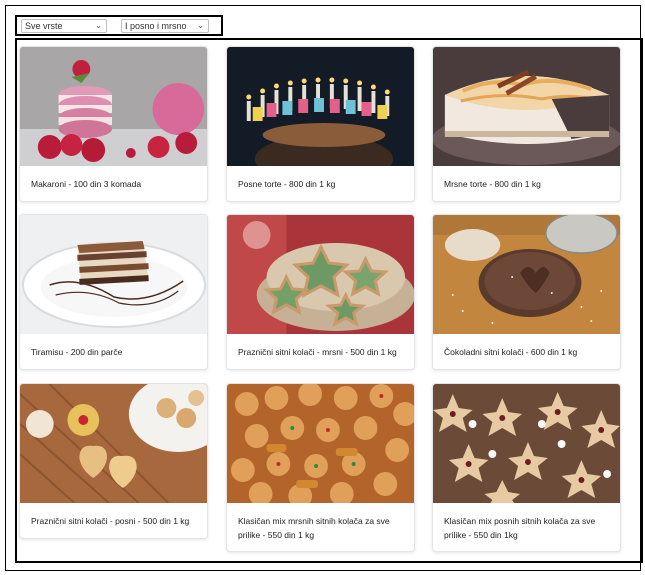  What do you see at coordinates (320, 106) in the screenshot?
I see `birthday-cake-photo` at bounding box center [320, 106].